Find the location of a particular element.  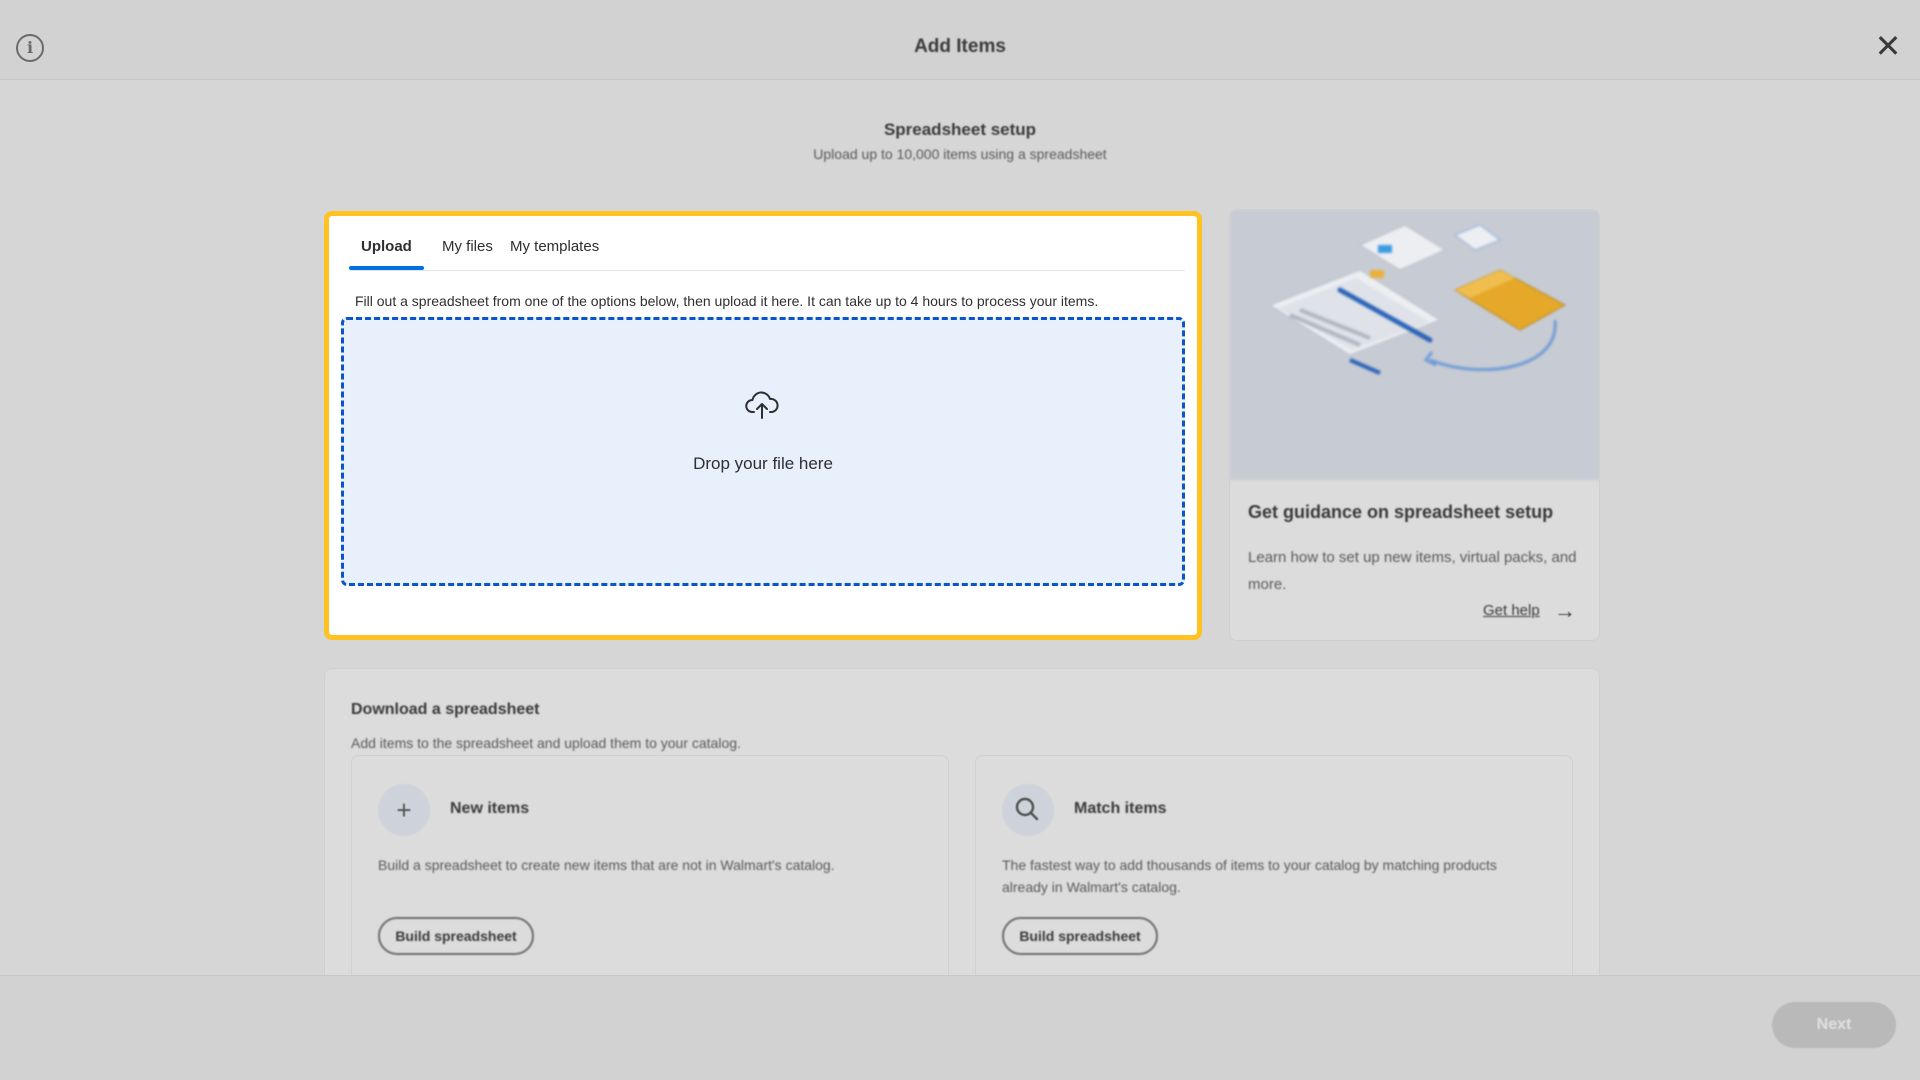

search-icon-glyph is located at coordinates (1027, 809).